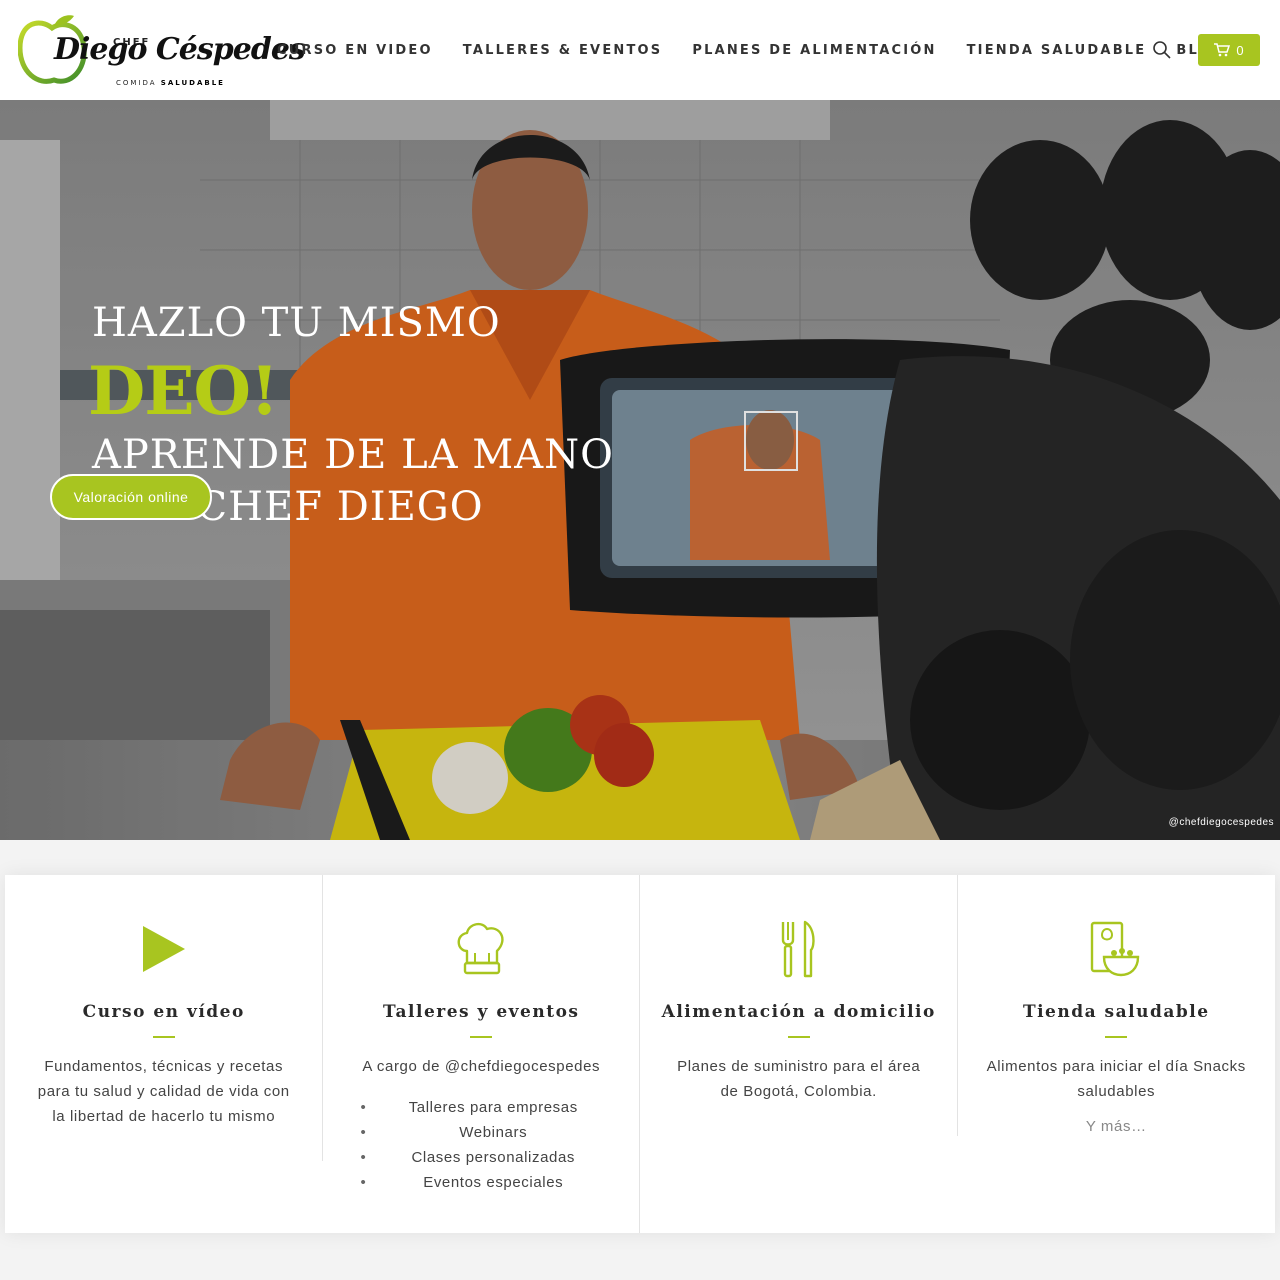  Describe the element at coordinates (1240, 50) in the screenshot. I see `cart-count: 0` at that location.